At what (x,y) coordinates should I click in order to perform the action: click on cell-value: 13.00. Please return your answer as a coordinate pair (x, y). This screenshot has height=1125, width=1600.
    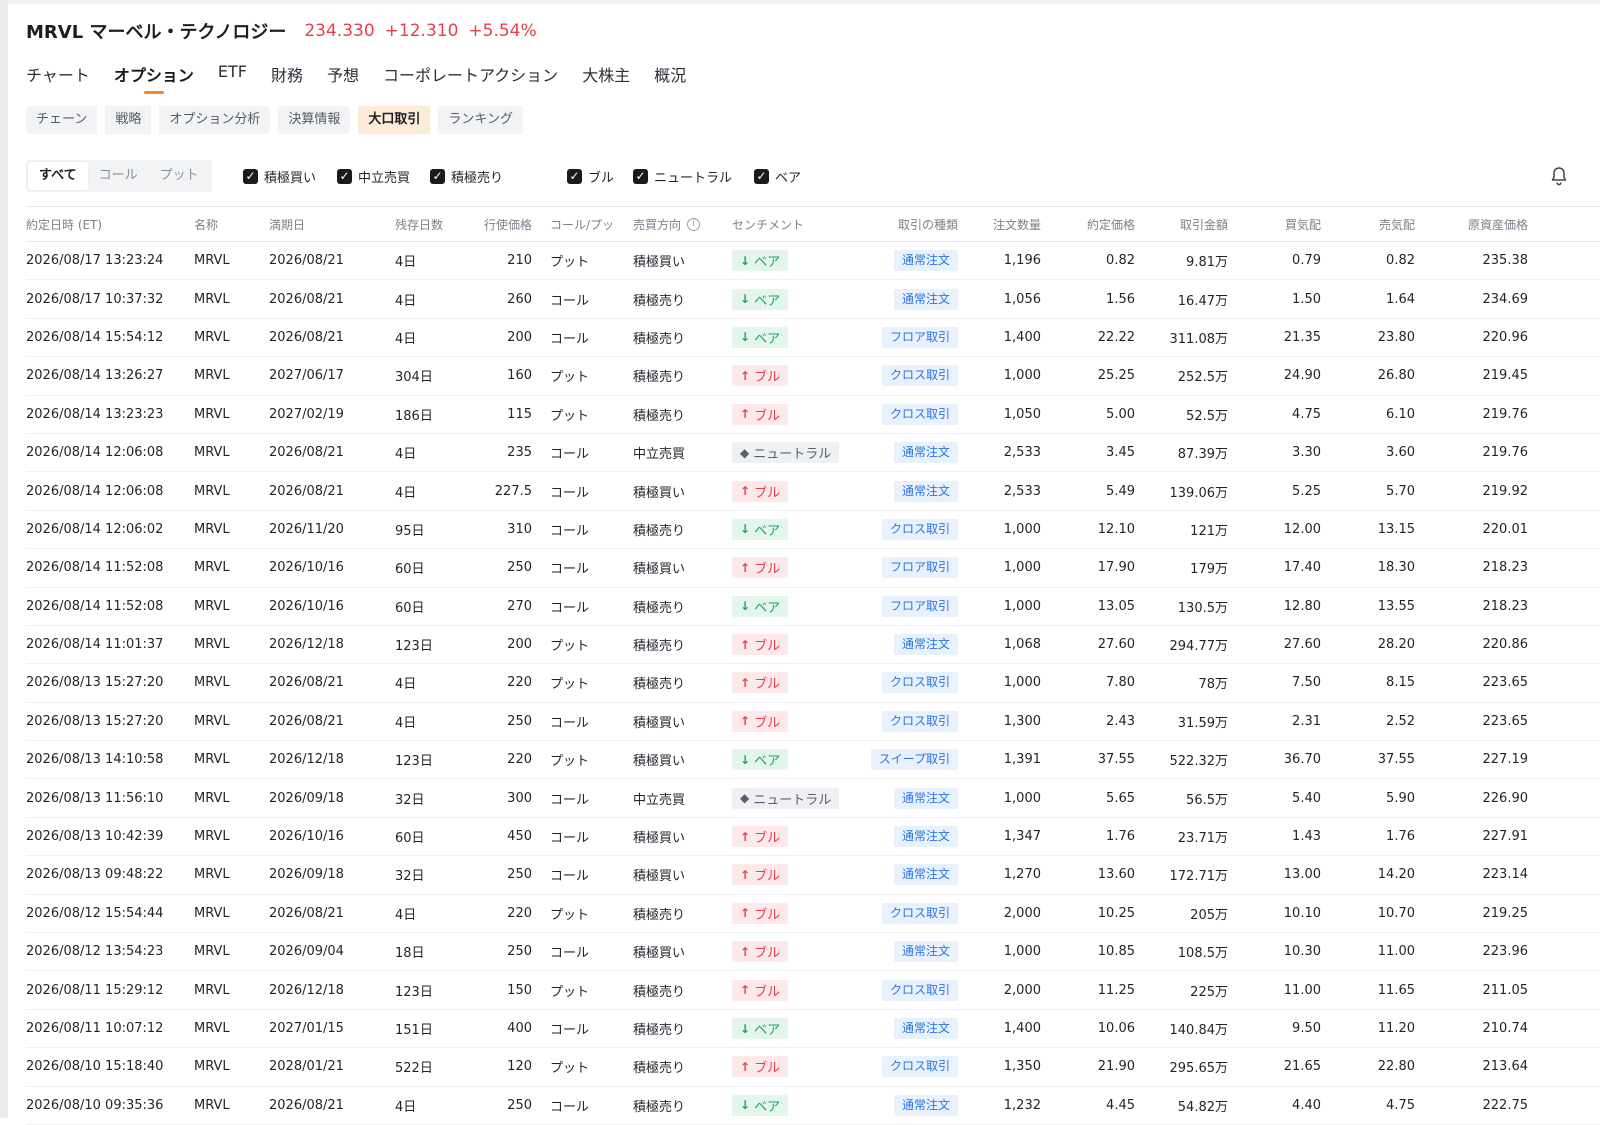
    Looking at the image, I should click on (1302, 875).